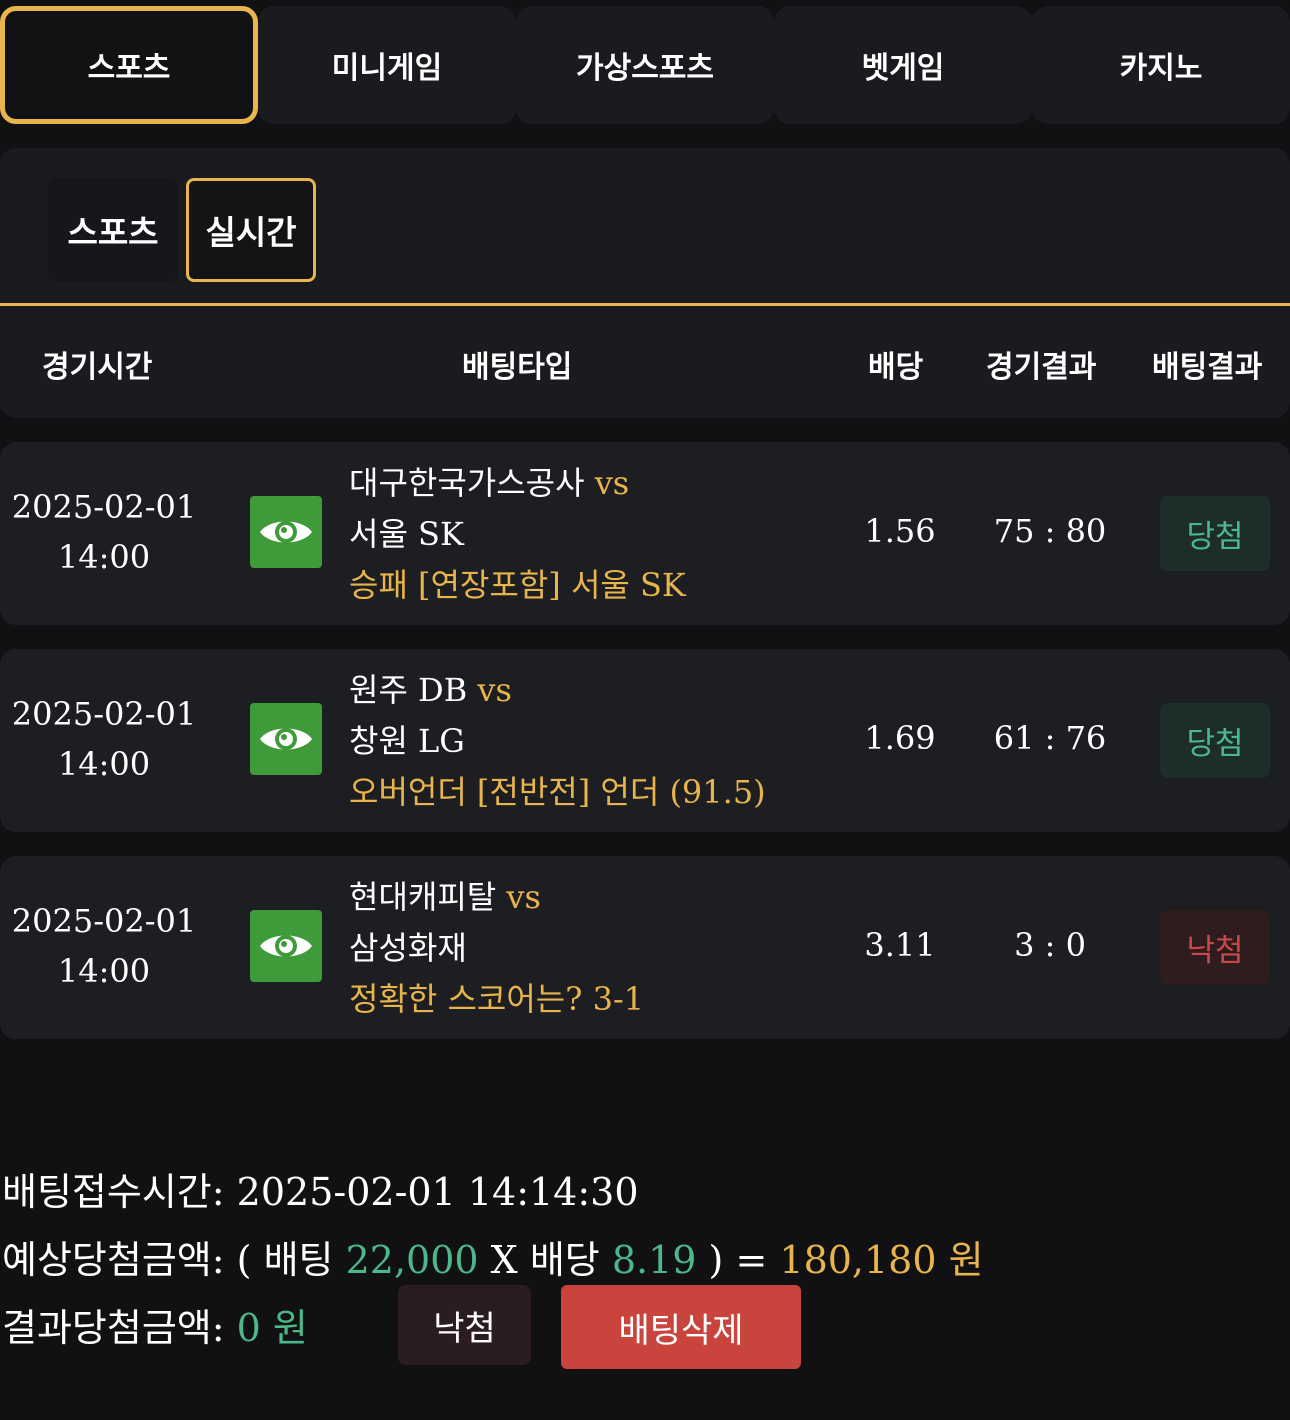 The width and height of the screenshot is (1290, 1420). What do you see at coordinates (497, 999) in the screenshot?
I see `bet-pick: 정확한 스코어는? 3-1` at bounding box center [497, 999].